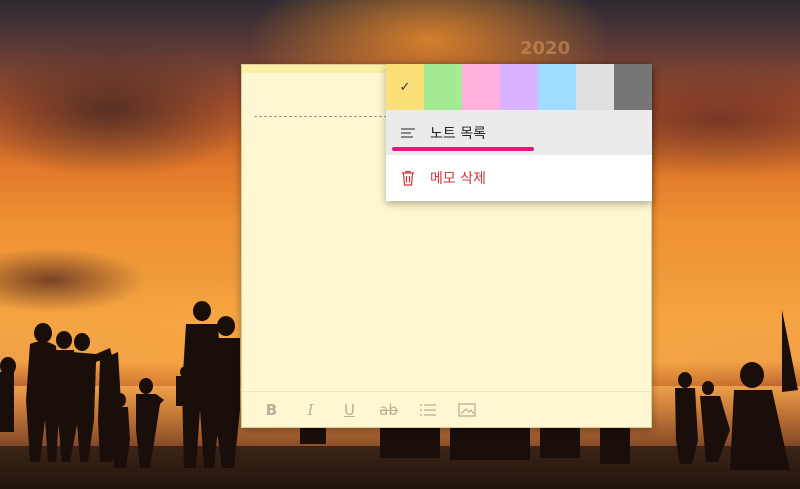 This screenshot has height=489, width=800. I want to click on bold-label: B, so click(271, 409).